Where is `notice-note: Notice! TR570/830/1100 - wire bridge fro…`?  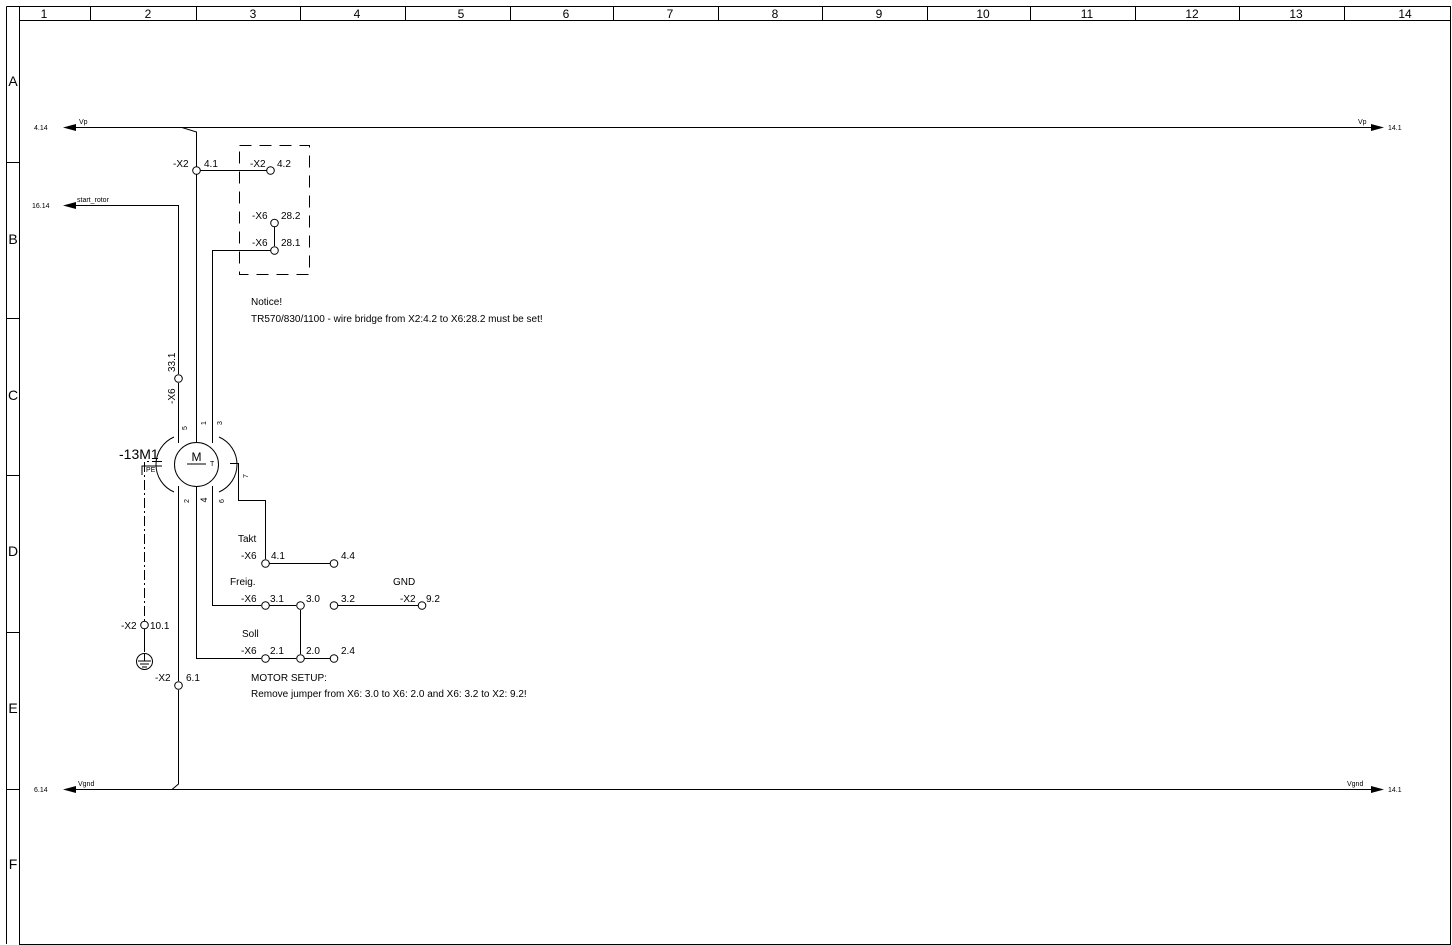
notice-note: Notice! TR570/830/1100 - wire bridge fro… is located at coordinates (397, 311).